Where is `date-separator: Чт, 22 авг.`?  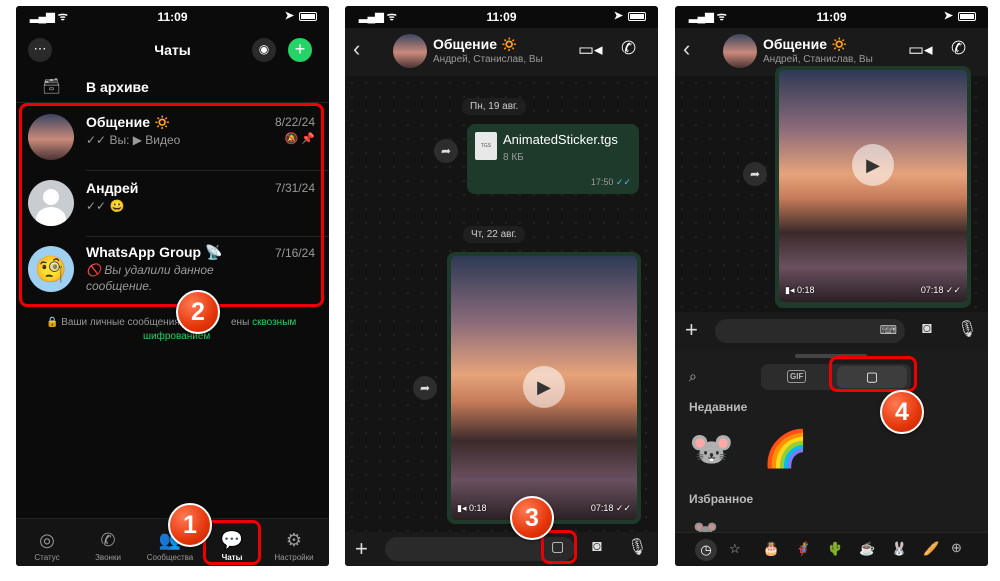
date-separator: Чт, 22 авг. is located at coordinates (494, 234).